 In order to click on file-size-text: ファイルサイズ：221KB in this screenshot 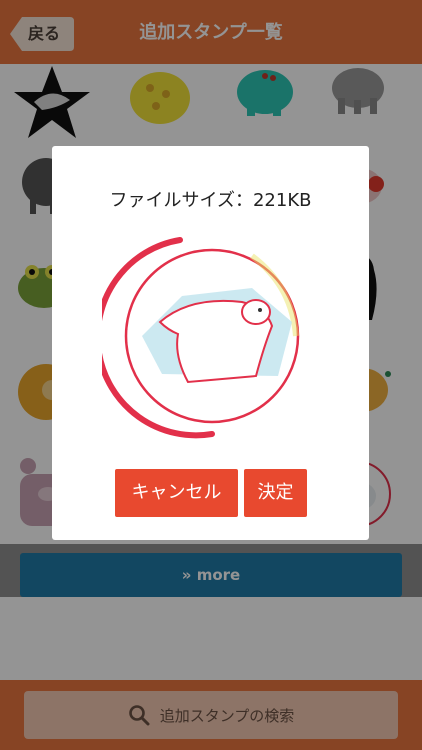, I will do `click(210, 200)`.